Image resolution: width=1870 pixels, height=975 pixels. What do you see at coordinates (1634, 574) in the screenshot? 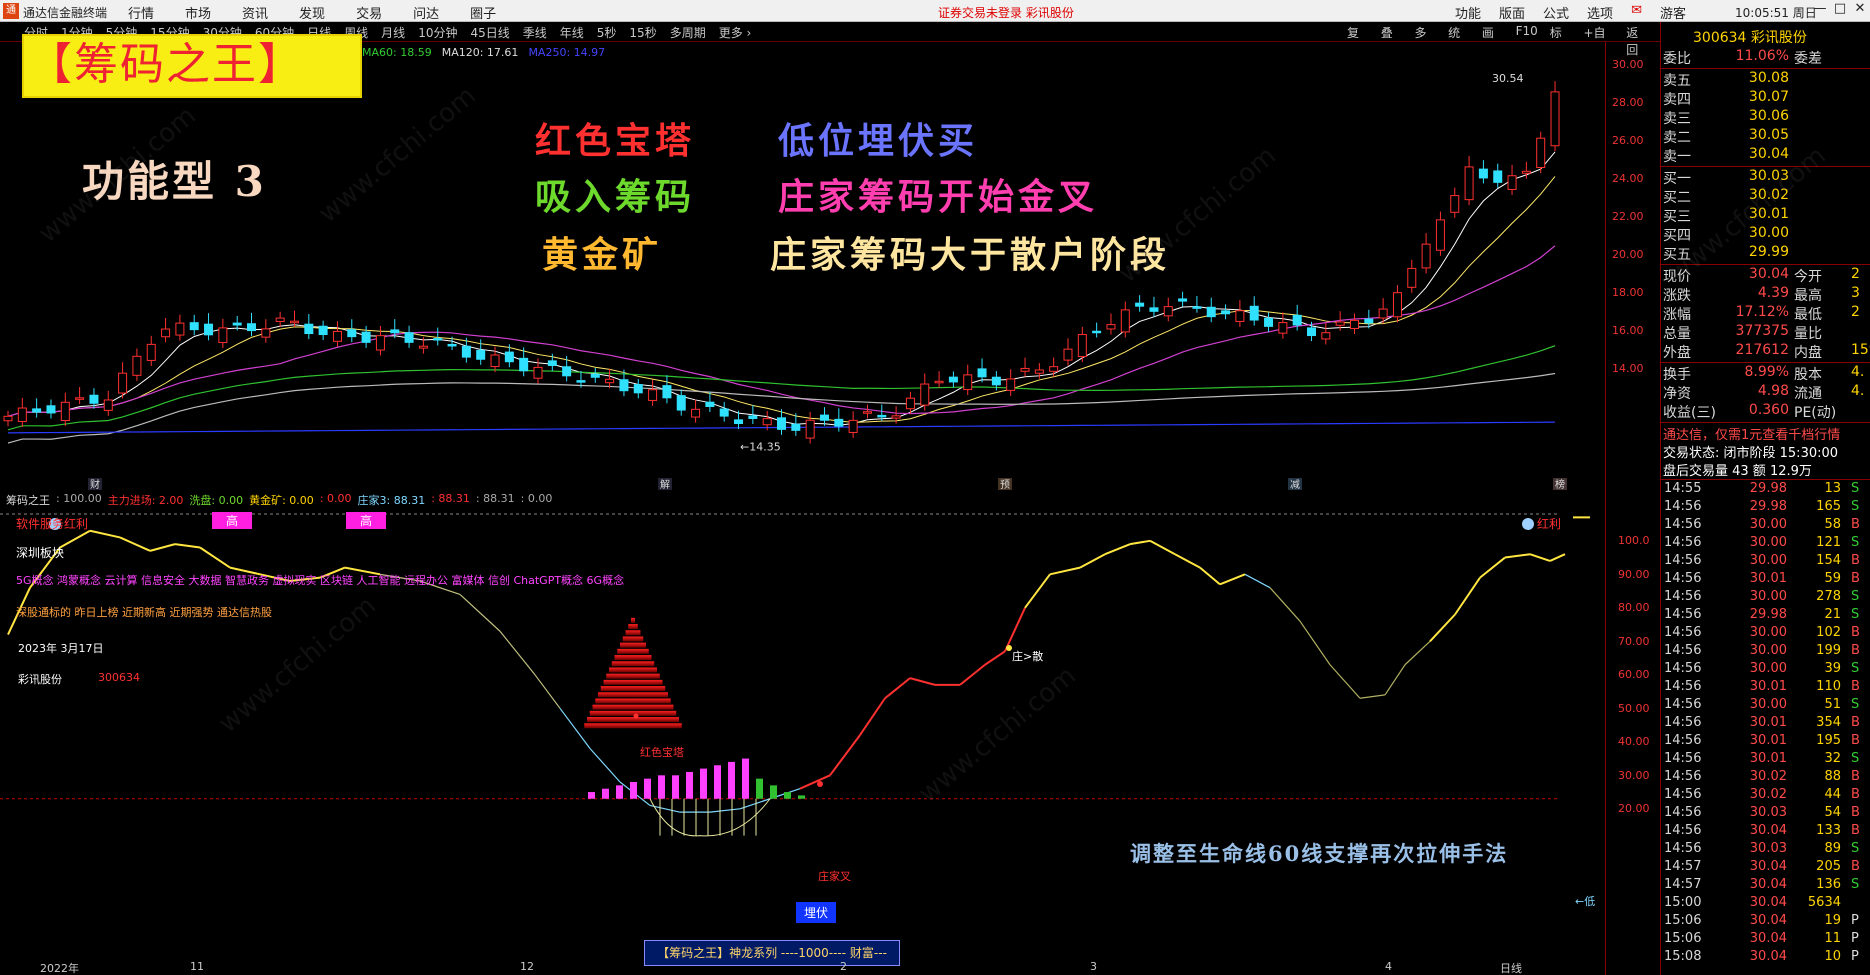
I see `indicator-tick-label: 90.00` at bounding box center [1634, 574].